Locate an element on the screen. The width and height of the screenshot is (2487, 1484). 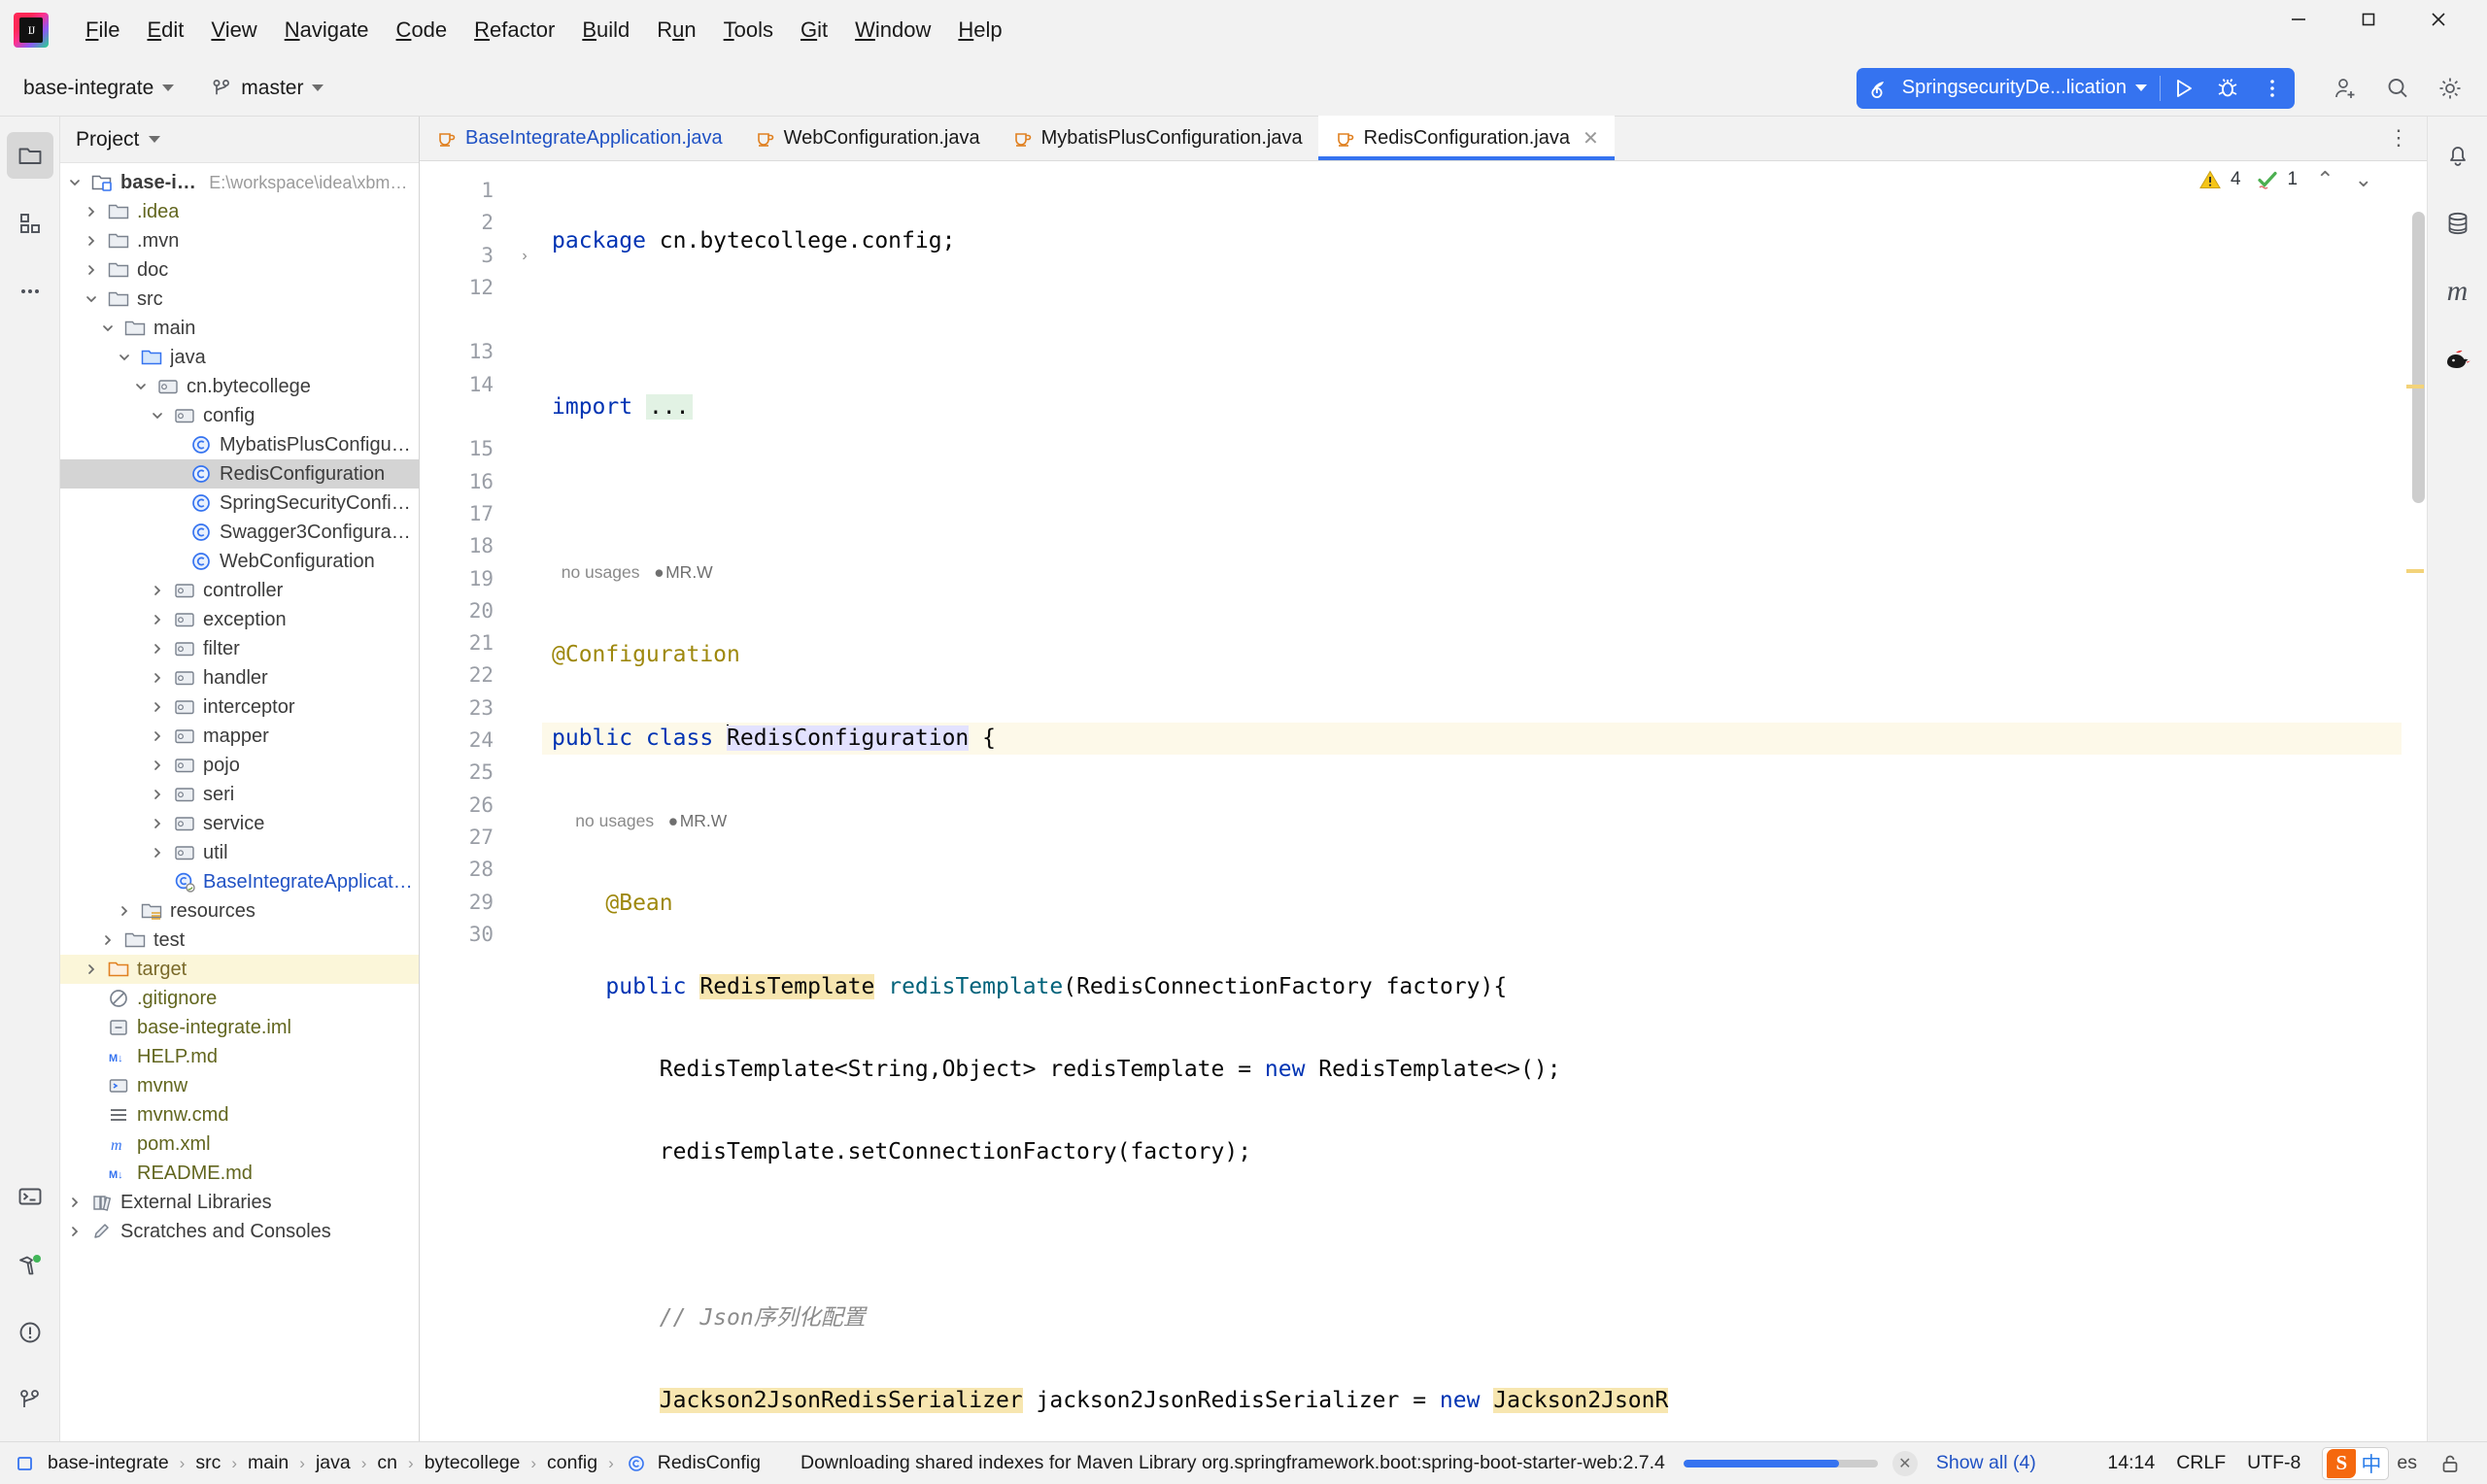
tree-node-swagger3configuration: Swagger3Configuration is located at coordinates (239, 532).